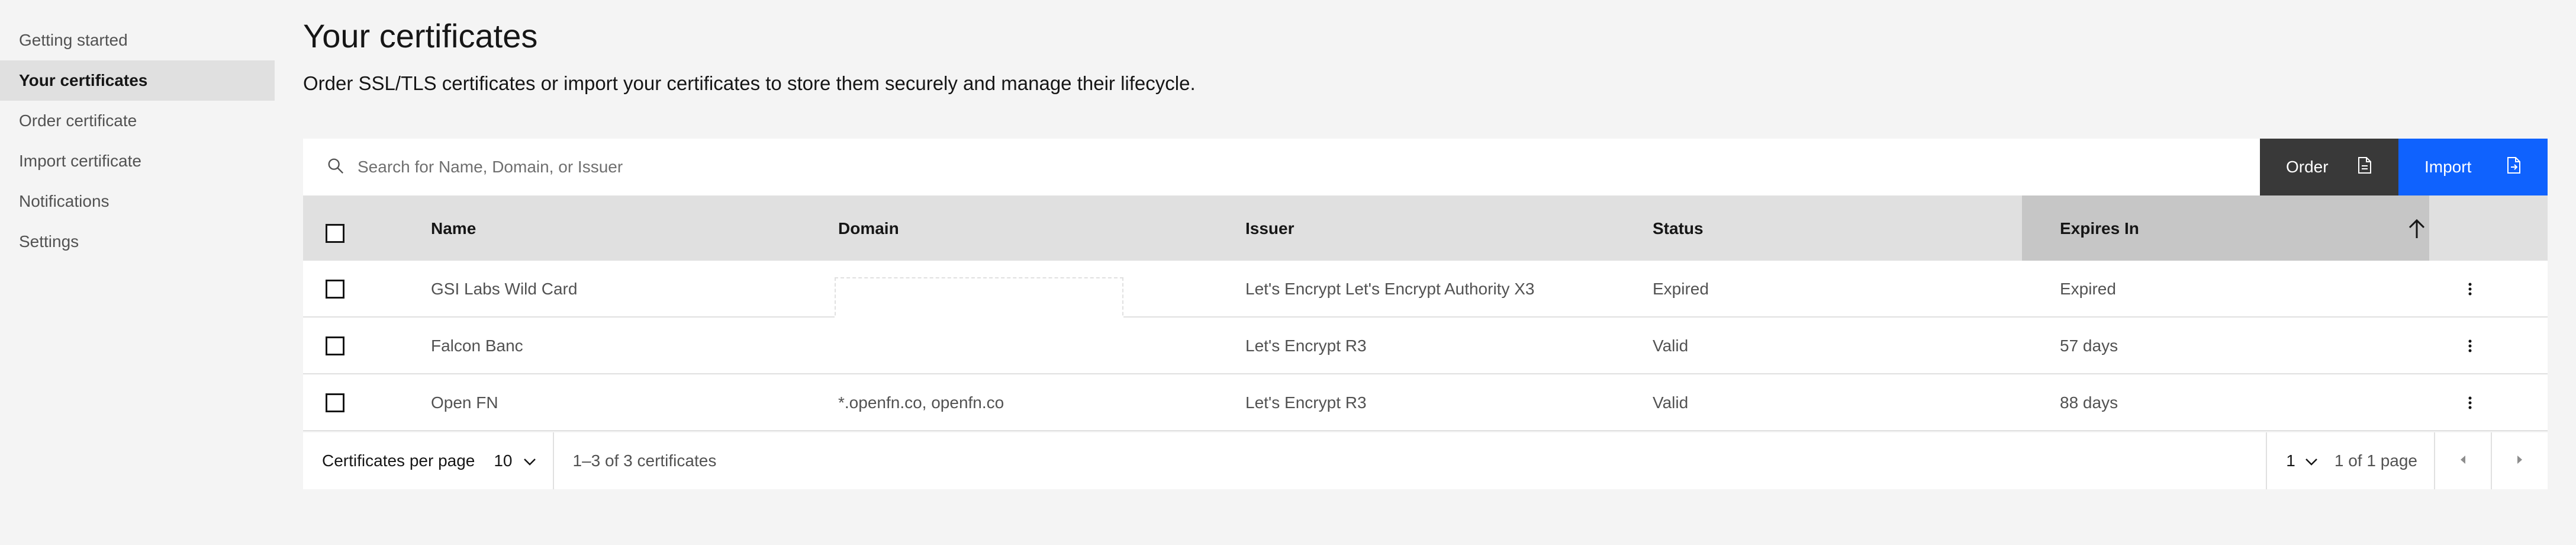 Image resolution: width=2576 pixels, height=545 pixels. What do you see at coordinates (138, 80) in the screenshot?
I see `sidebar-item-your-certificates: Your certificates` at bounding box center [138, 80].